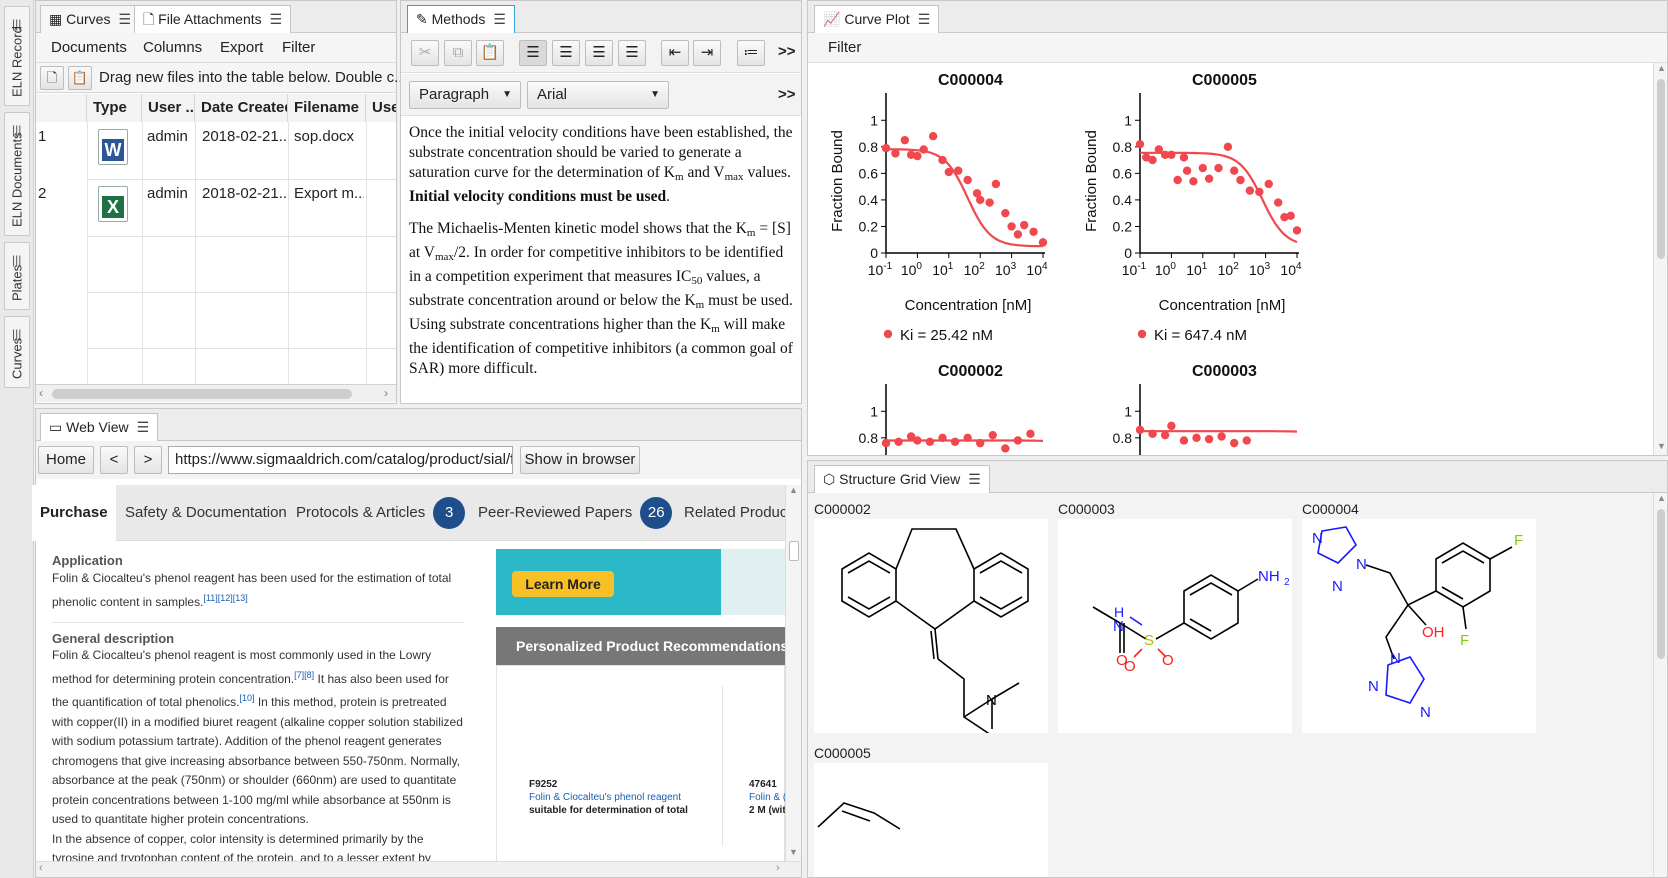  Describe the element at coordinates (575, 513) in the screenshot. I see `product-tab-papers: Peer-Reviewed Papers 26` at that location.